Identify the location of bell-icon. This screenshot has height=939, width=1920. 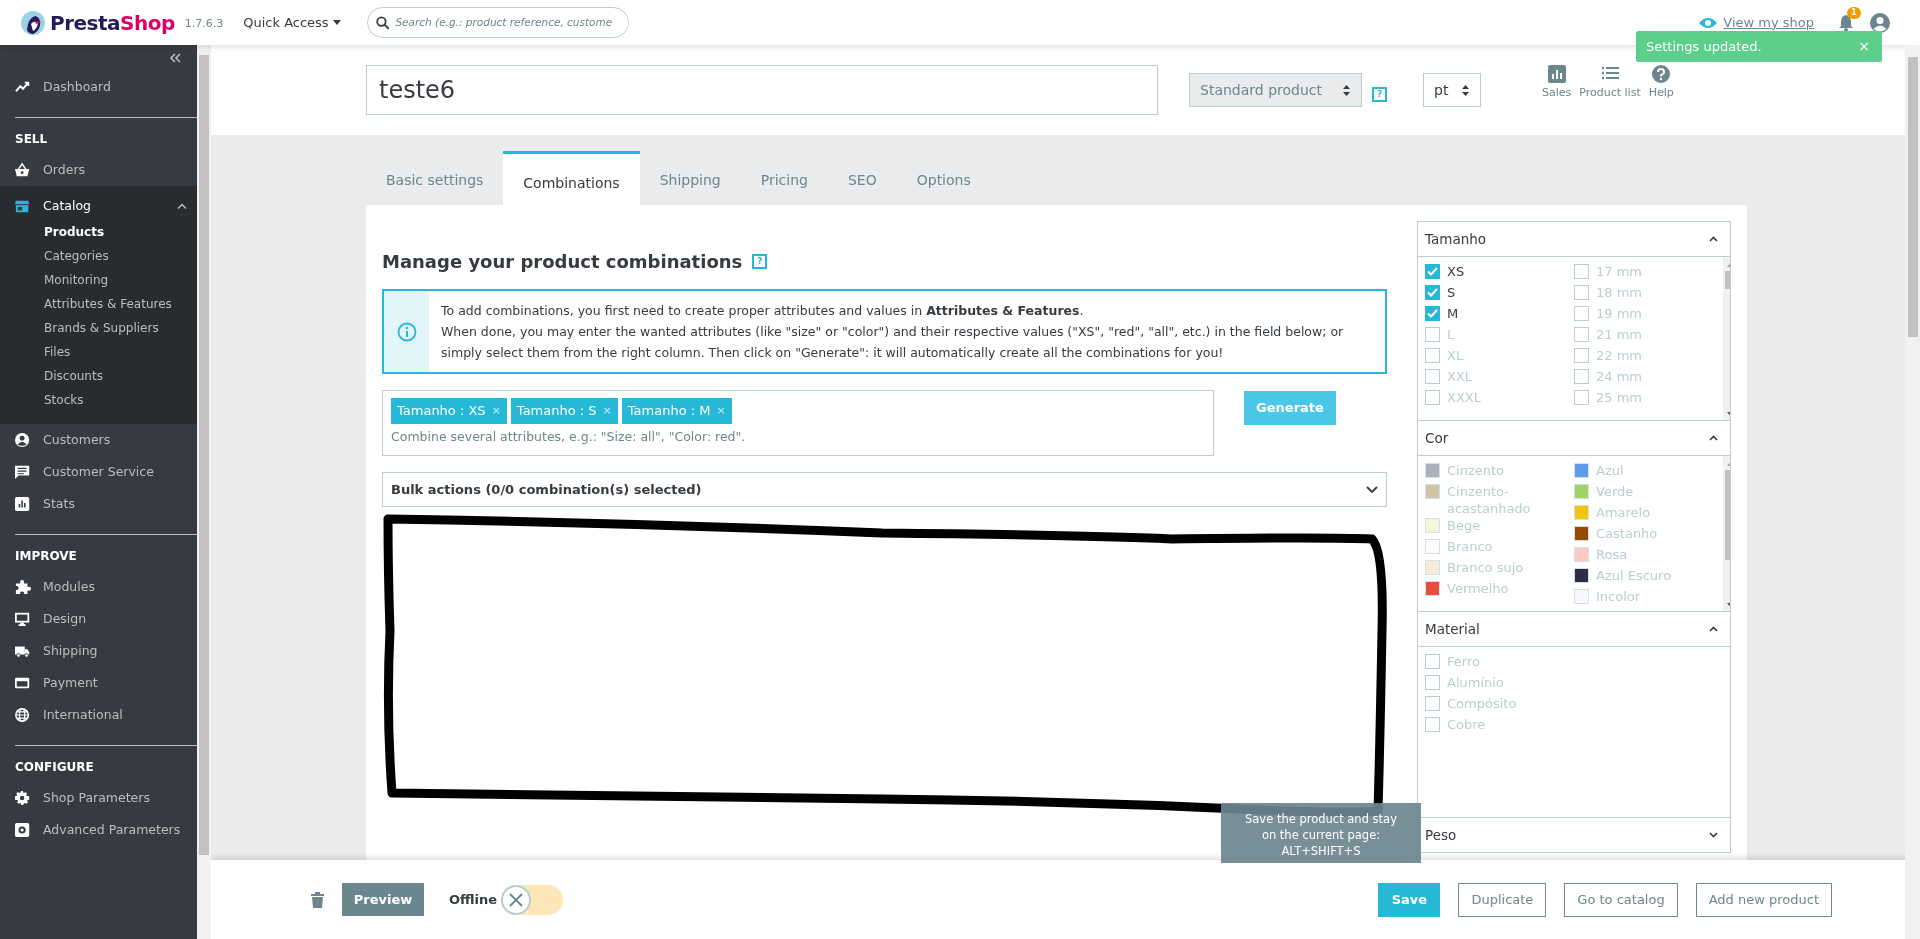
(1846, 23).